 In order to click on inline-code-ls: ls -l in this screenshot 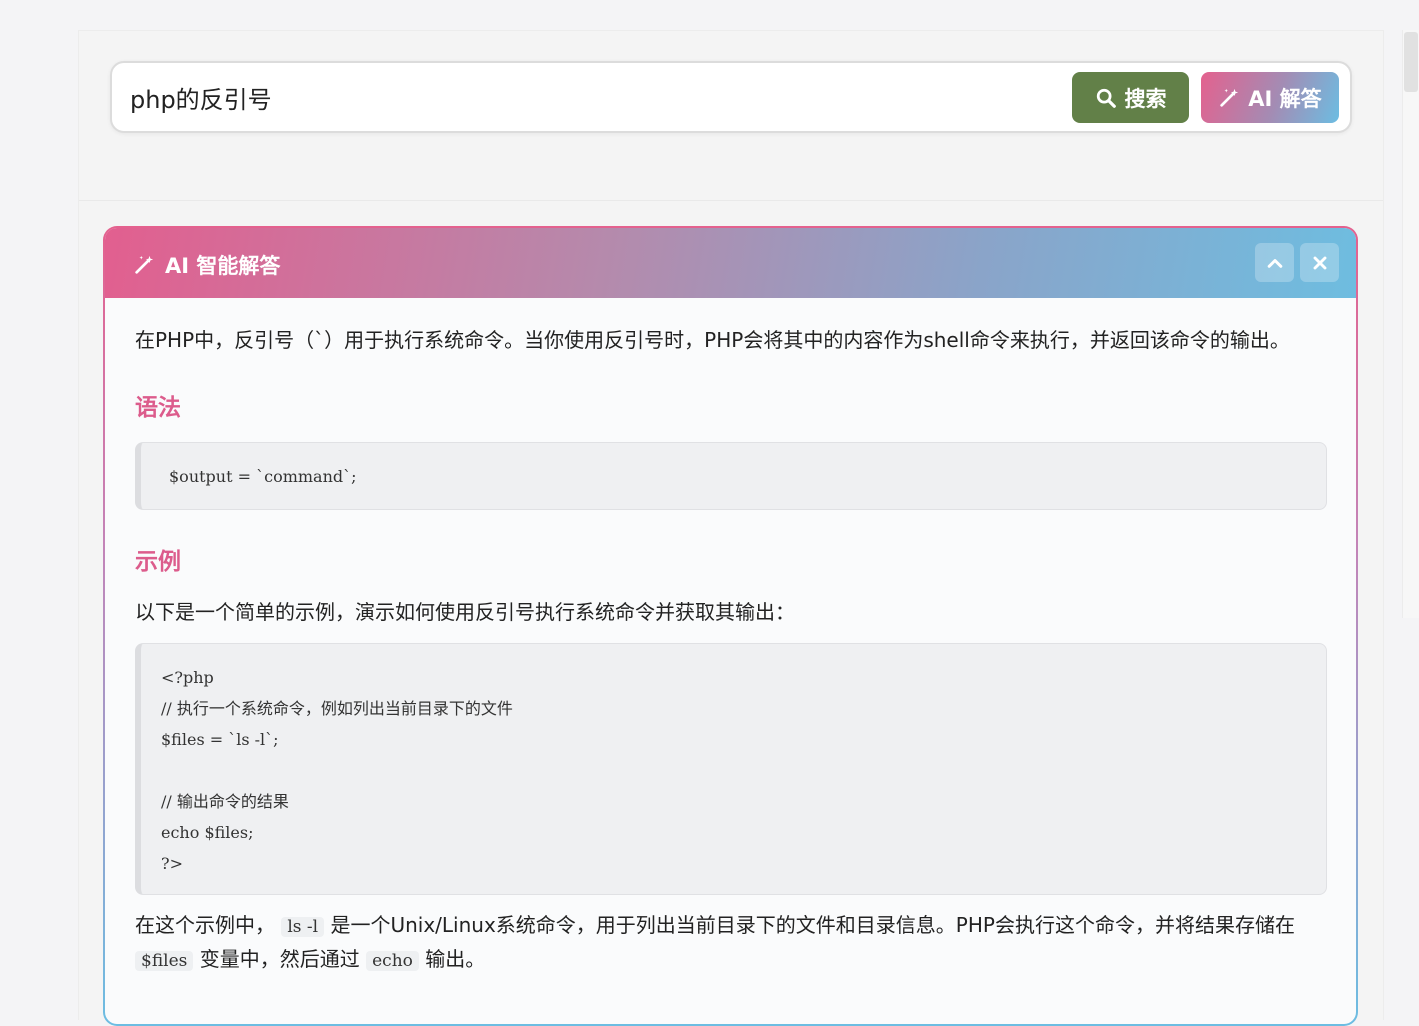, I will do `click(303, 927)`.